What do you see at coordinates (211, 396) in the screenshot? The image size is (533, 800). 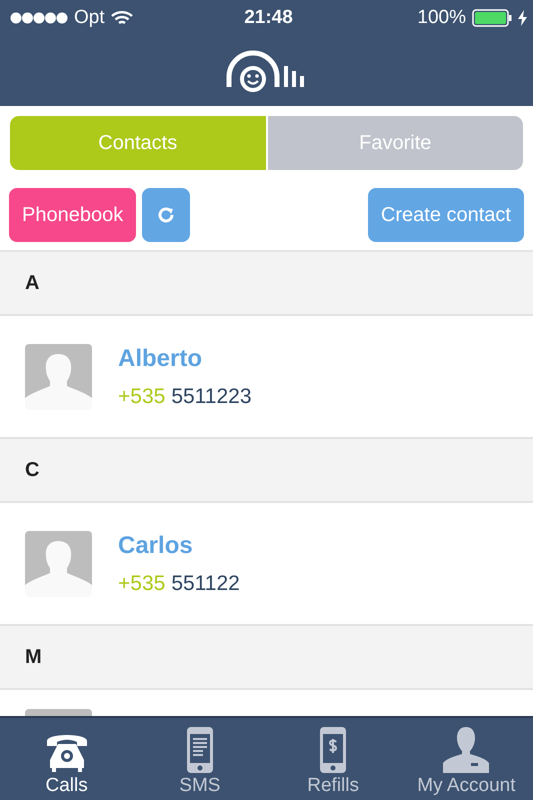 I see `phone-number: 5511223` at bounding box center [211, 396].